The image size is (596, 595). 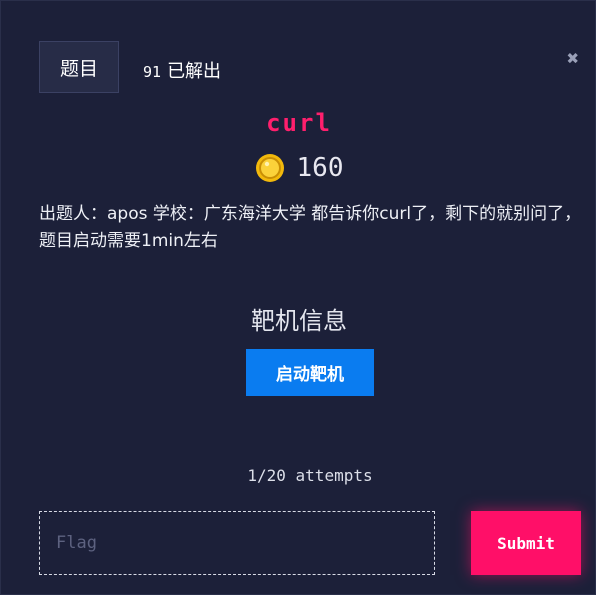 I want to click on coin-icon, so click(x=269, y=168).